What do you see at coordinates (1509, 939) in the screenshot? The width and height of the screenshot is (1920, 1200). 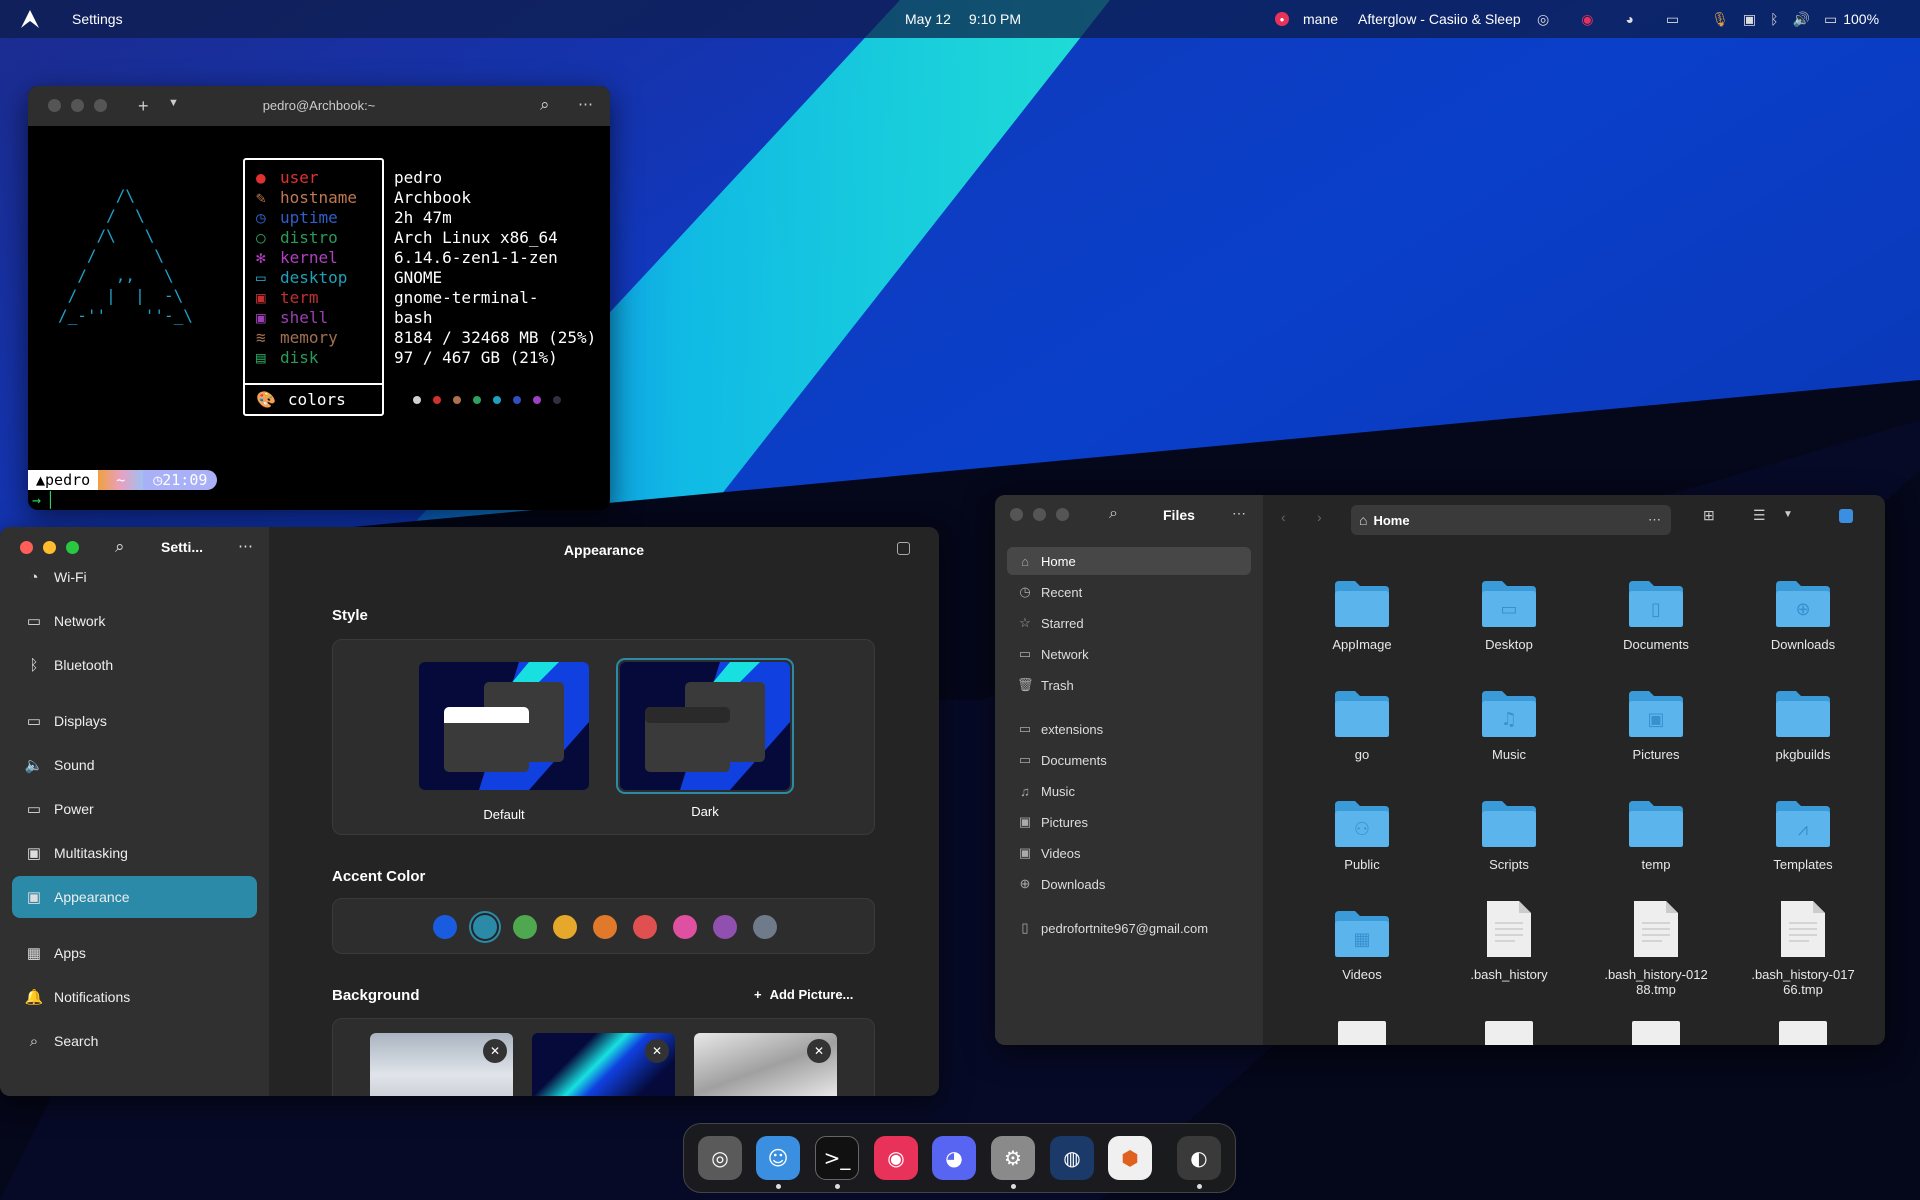 I see `file-item: .bash_history` at bounding box center [1509, 939].